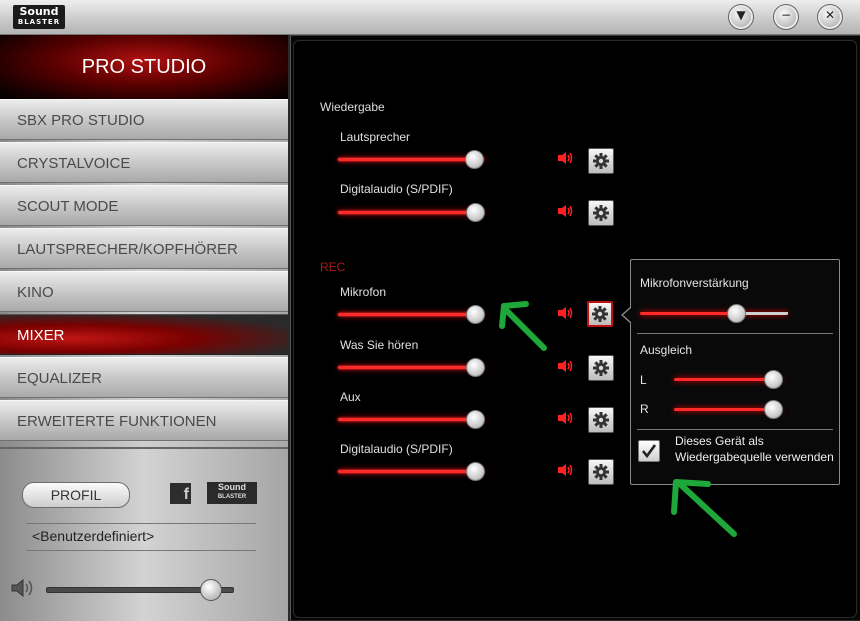 The height and width of the screenshot is (621, 860). I want to click on logo-line-1: Sound, so click(39, 11).